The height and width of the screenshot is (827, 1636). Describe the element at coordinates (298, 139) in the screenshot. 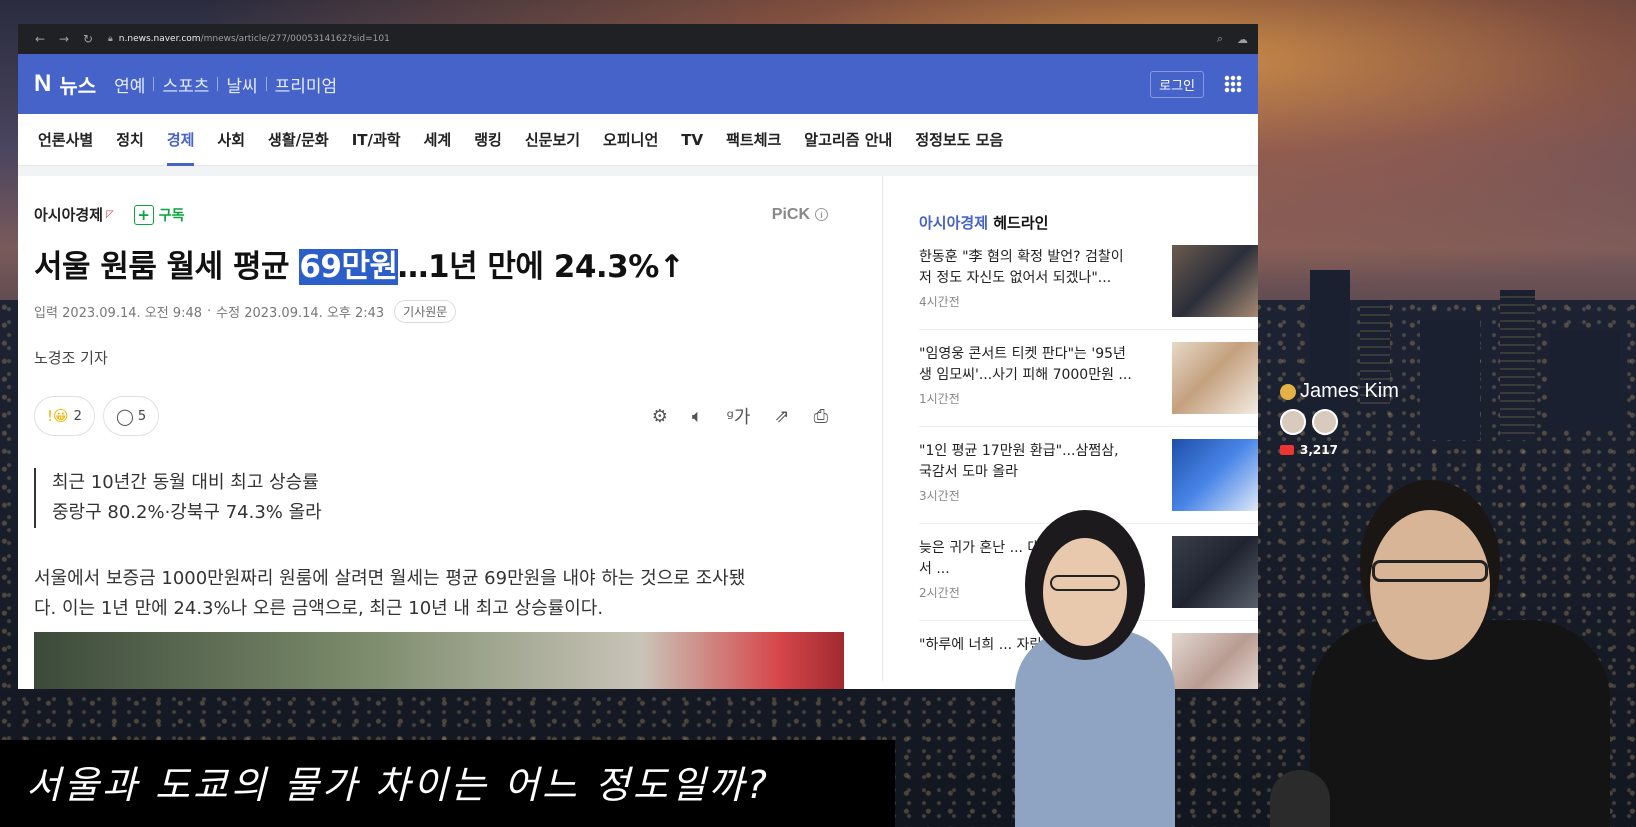

I see `tab-life-culture: 생활/문화` at that location.